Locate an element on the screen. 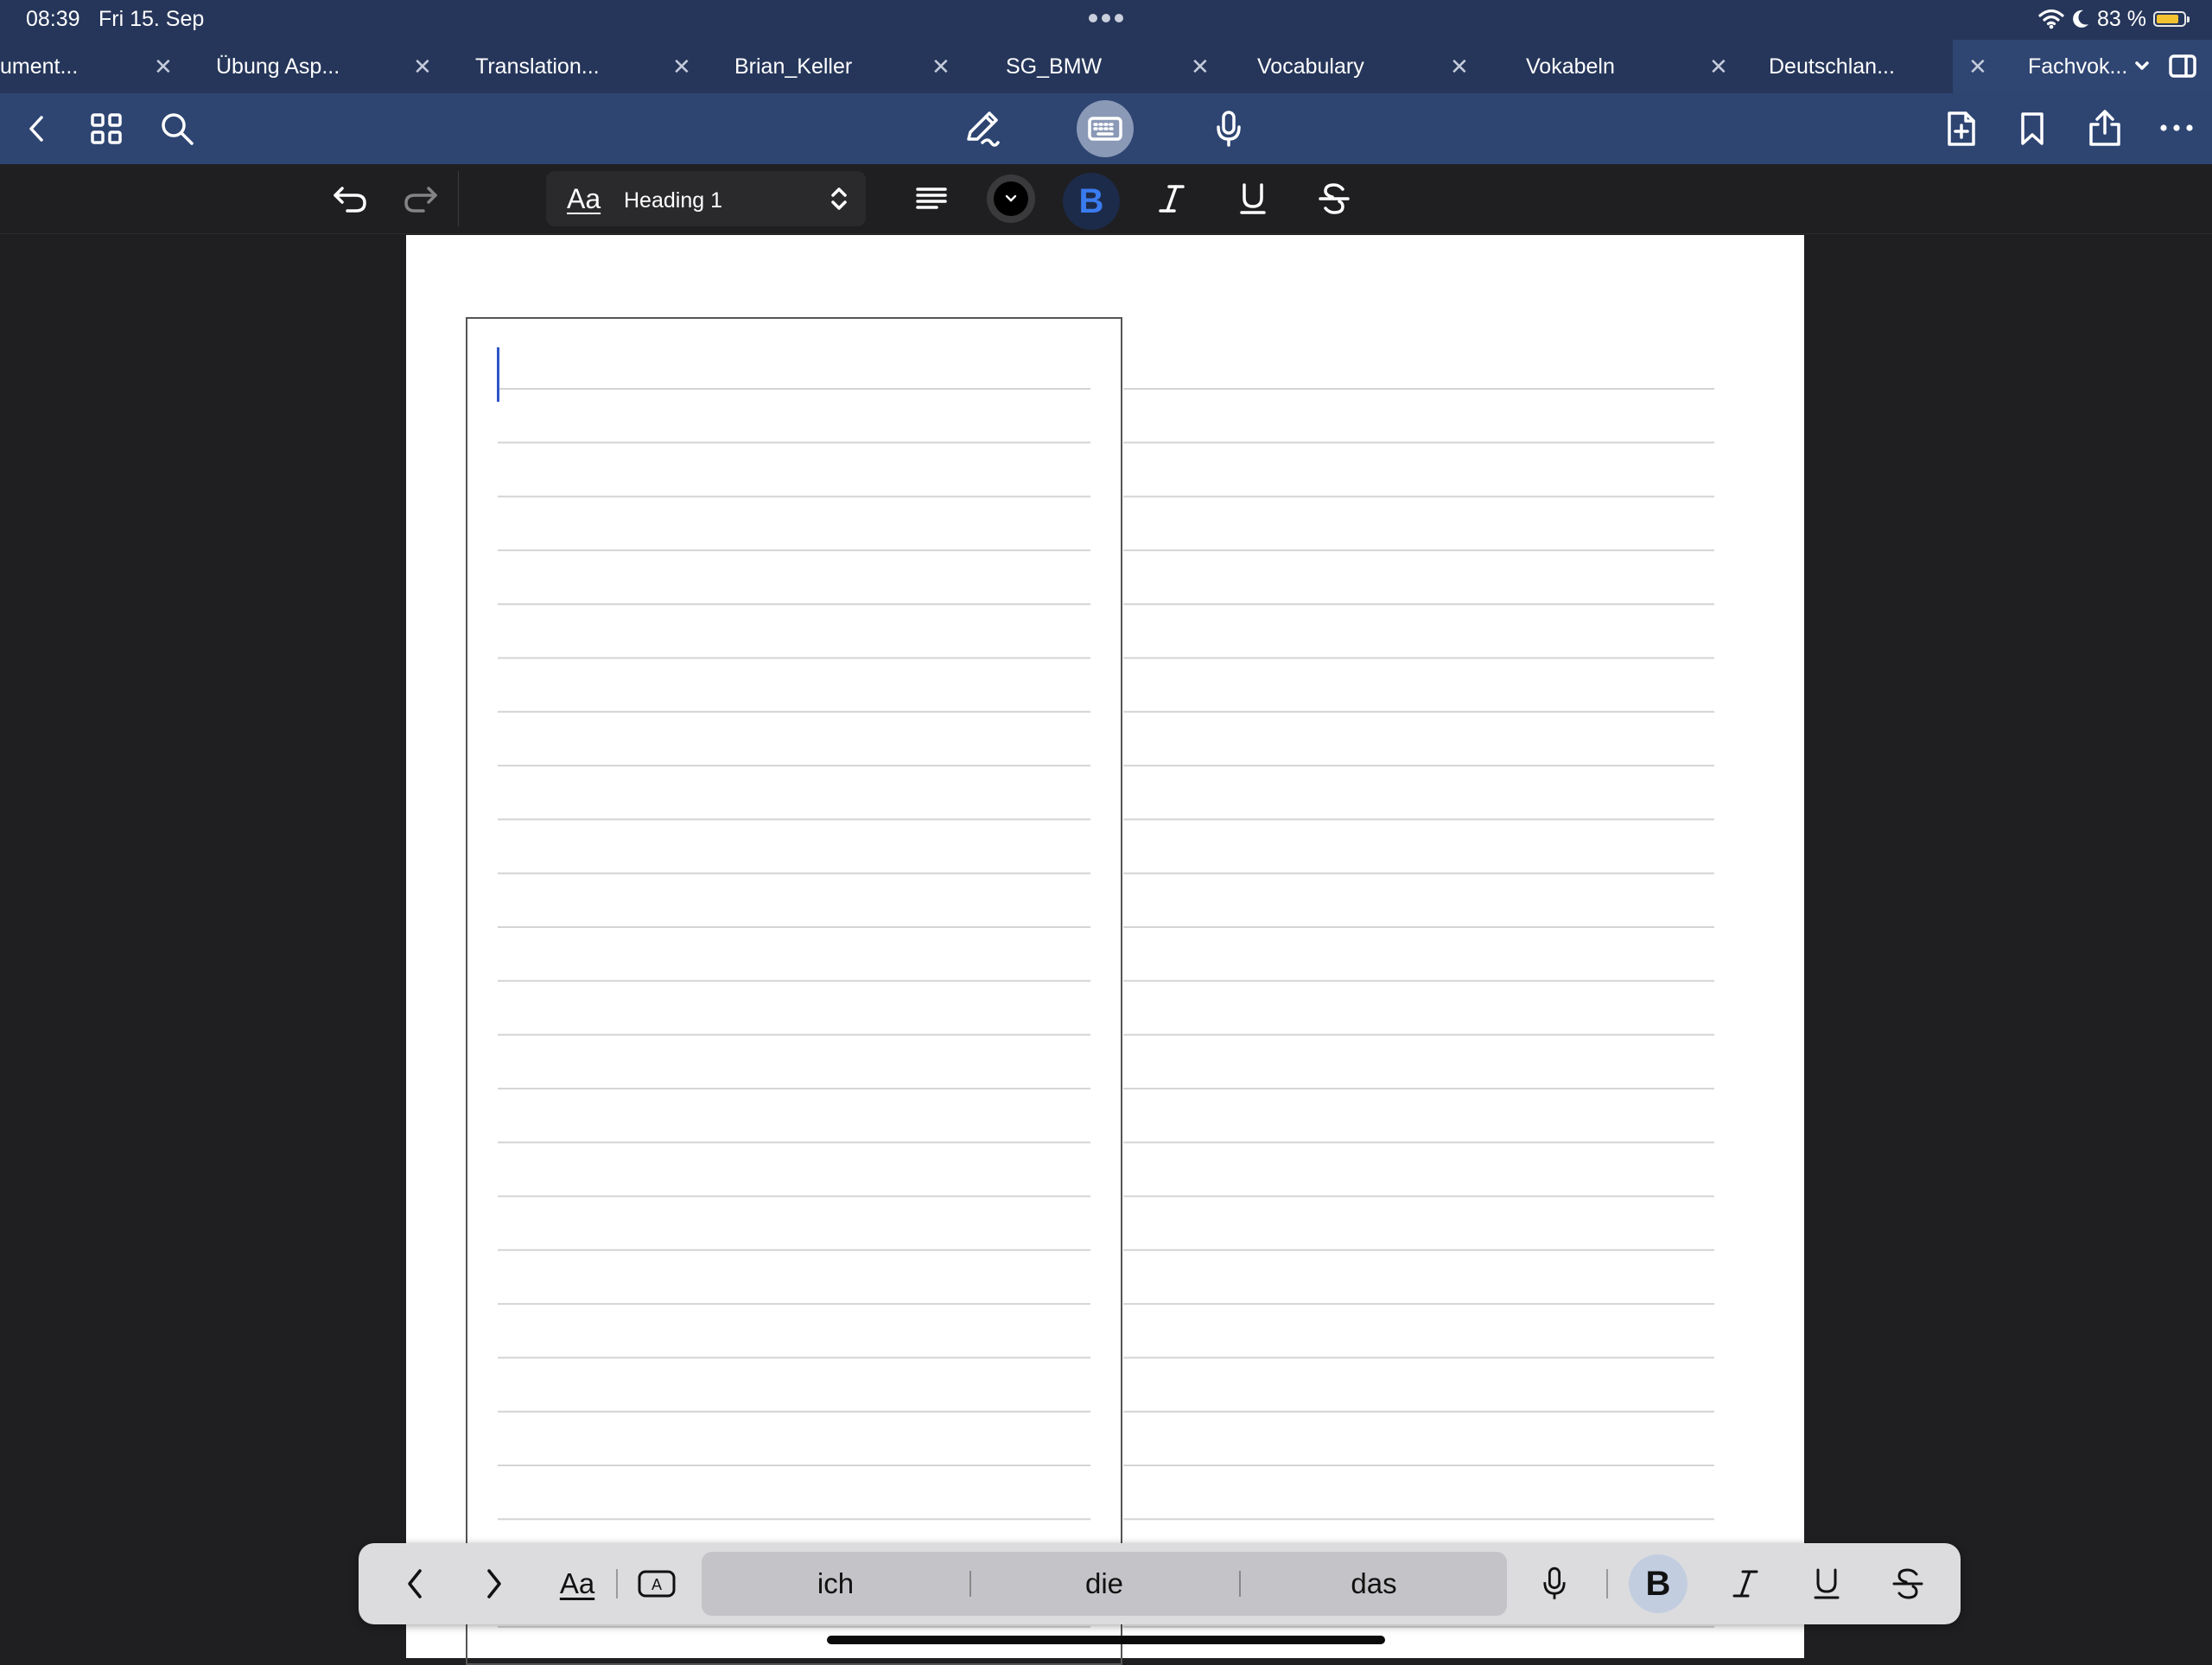 This screenshot has width=2212, height=1665. suggestion: ich is located at coordinates (835, 1584).